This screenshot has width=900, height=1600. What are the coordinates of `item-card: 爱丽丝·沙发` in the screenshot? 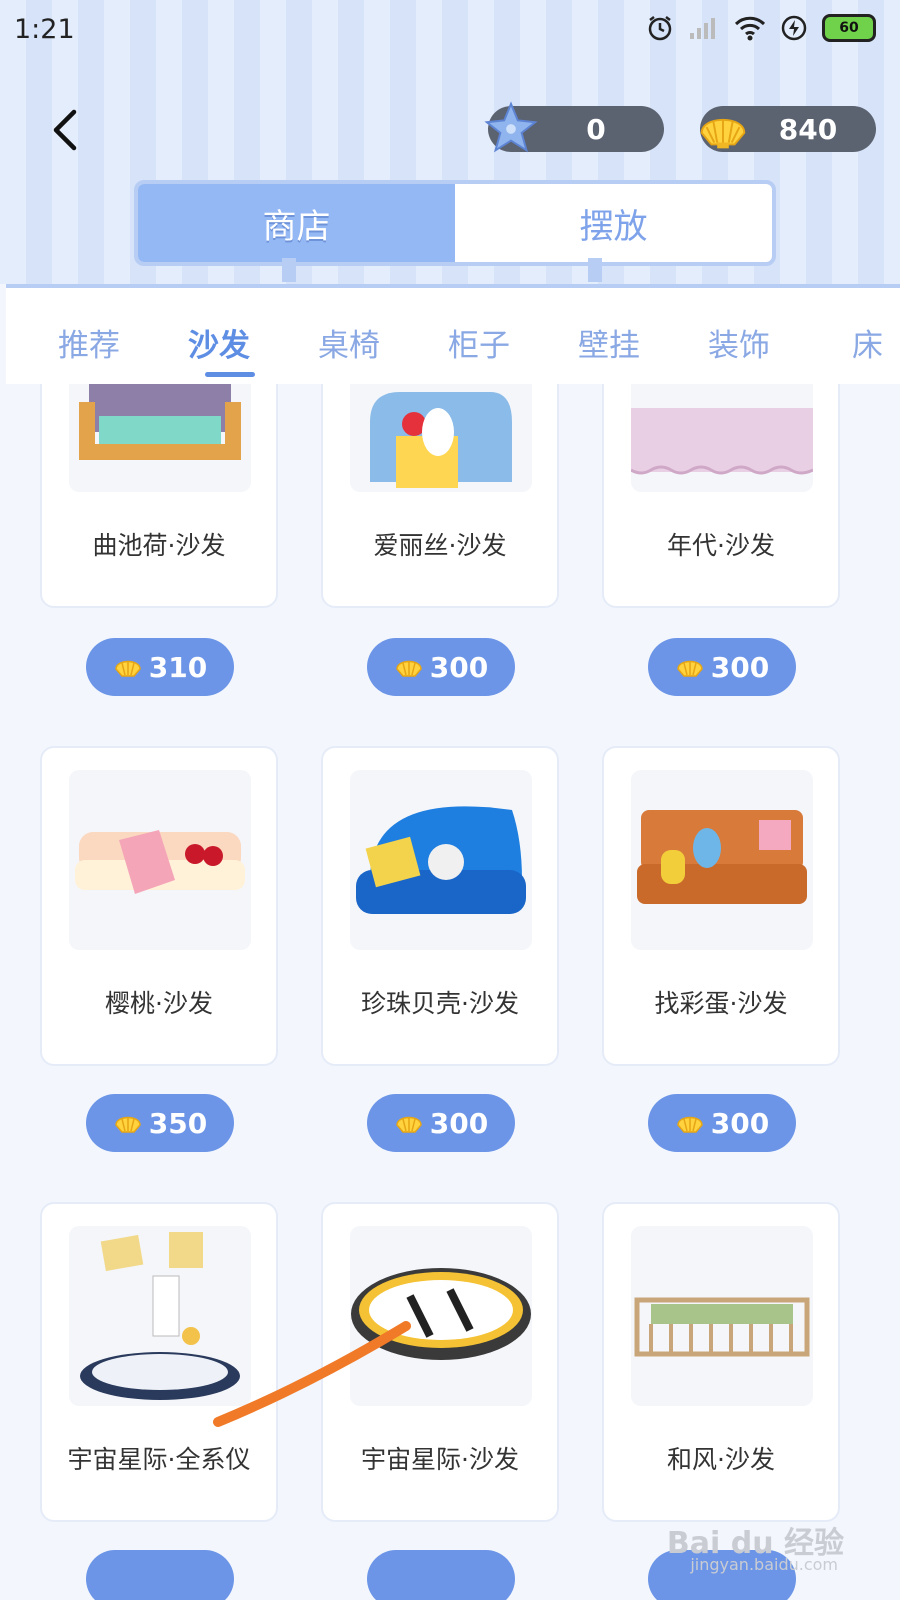 It's located at (440, 496).